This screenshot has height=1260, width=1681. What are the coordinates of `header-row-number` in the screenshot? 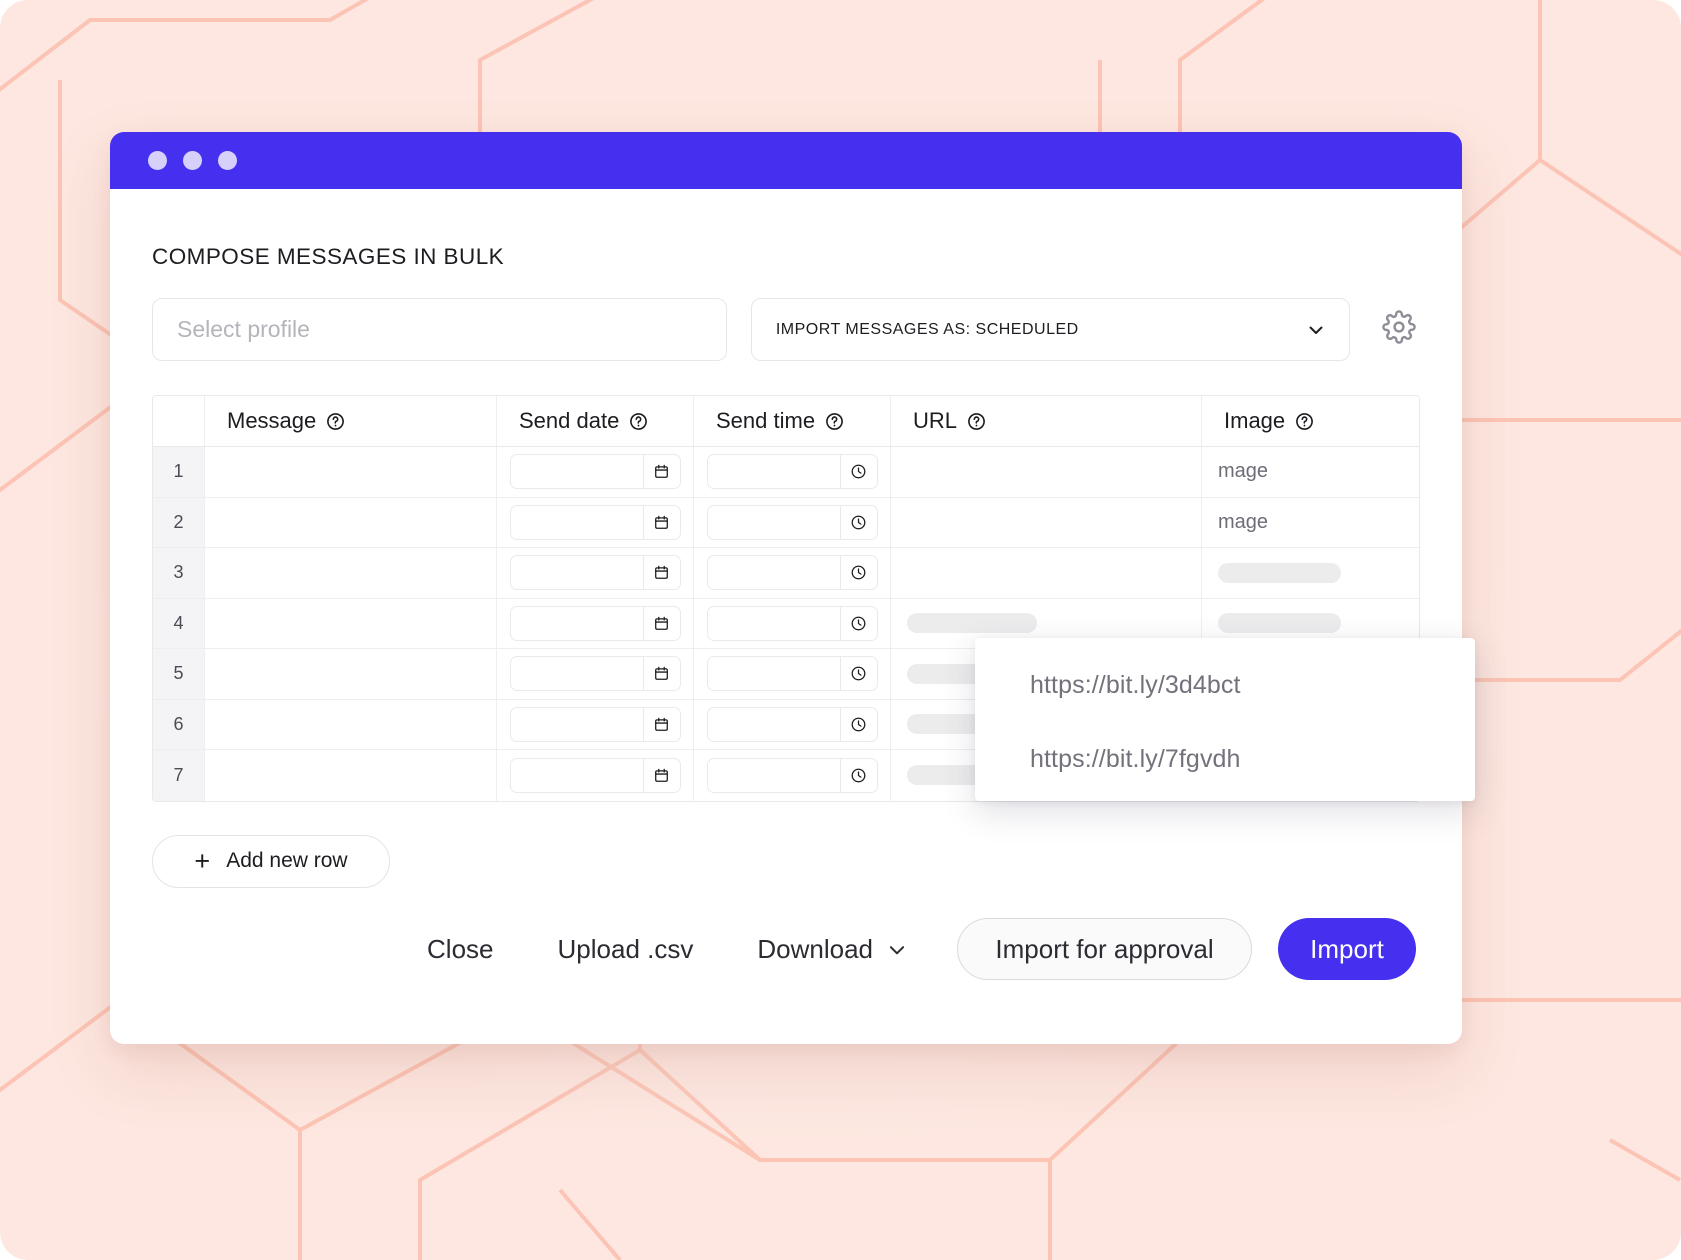 It's located at (179, 421).